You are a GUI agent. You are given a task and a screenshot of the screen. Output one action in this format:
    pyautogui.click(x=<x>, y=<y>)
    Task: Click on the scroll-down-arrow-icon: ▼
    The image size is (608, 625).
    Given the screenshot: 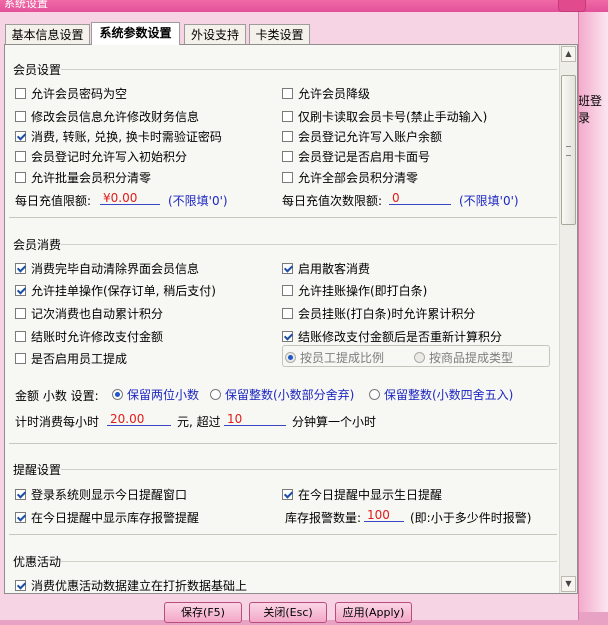 What is the action you would take?
    pyautogui.click(x=568, y=584)
    